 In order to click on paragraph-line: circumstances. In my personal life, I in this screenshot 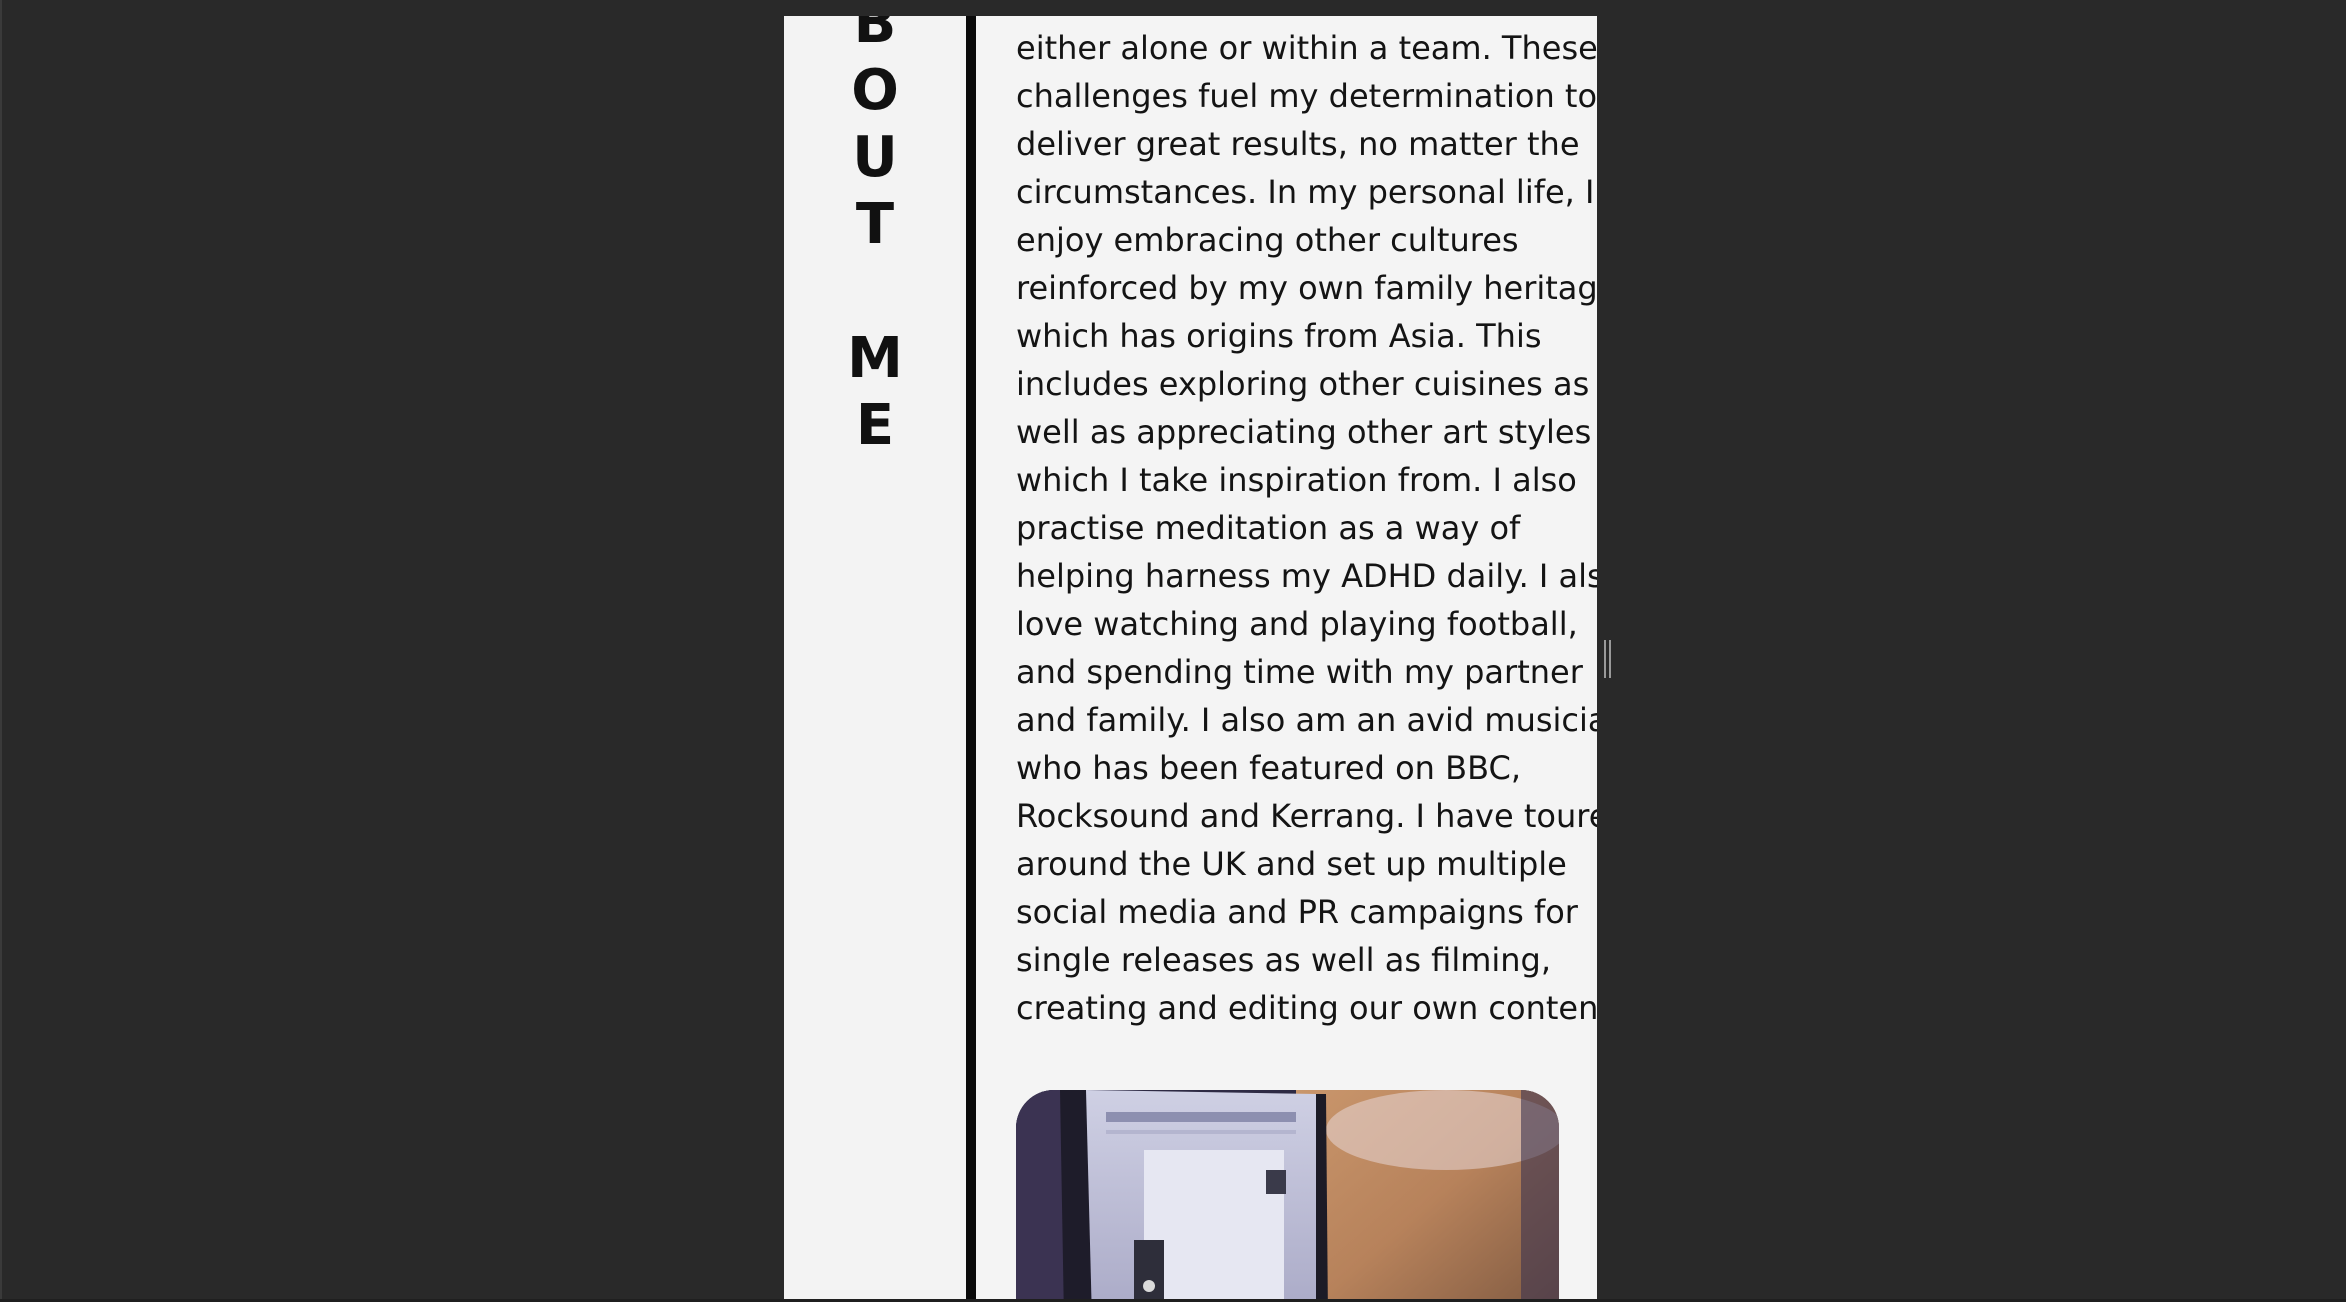, I will do `click(1305, 192)`.